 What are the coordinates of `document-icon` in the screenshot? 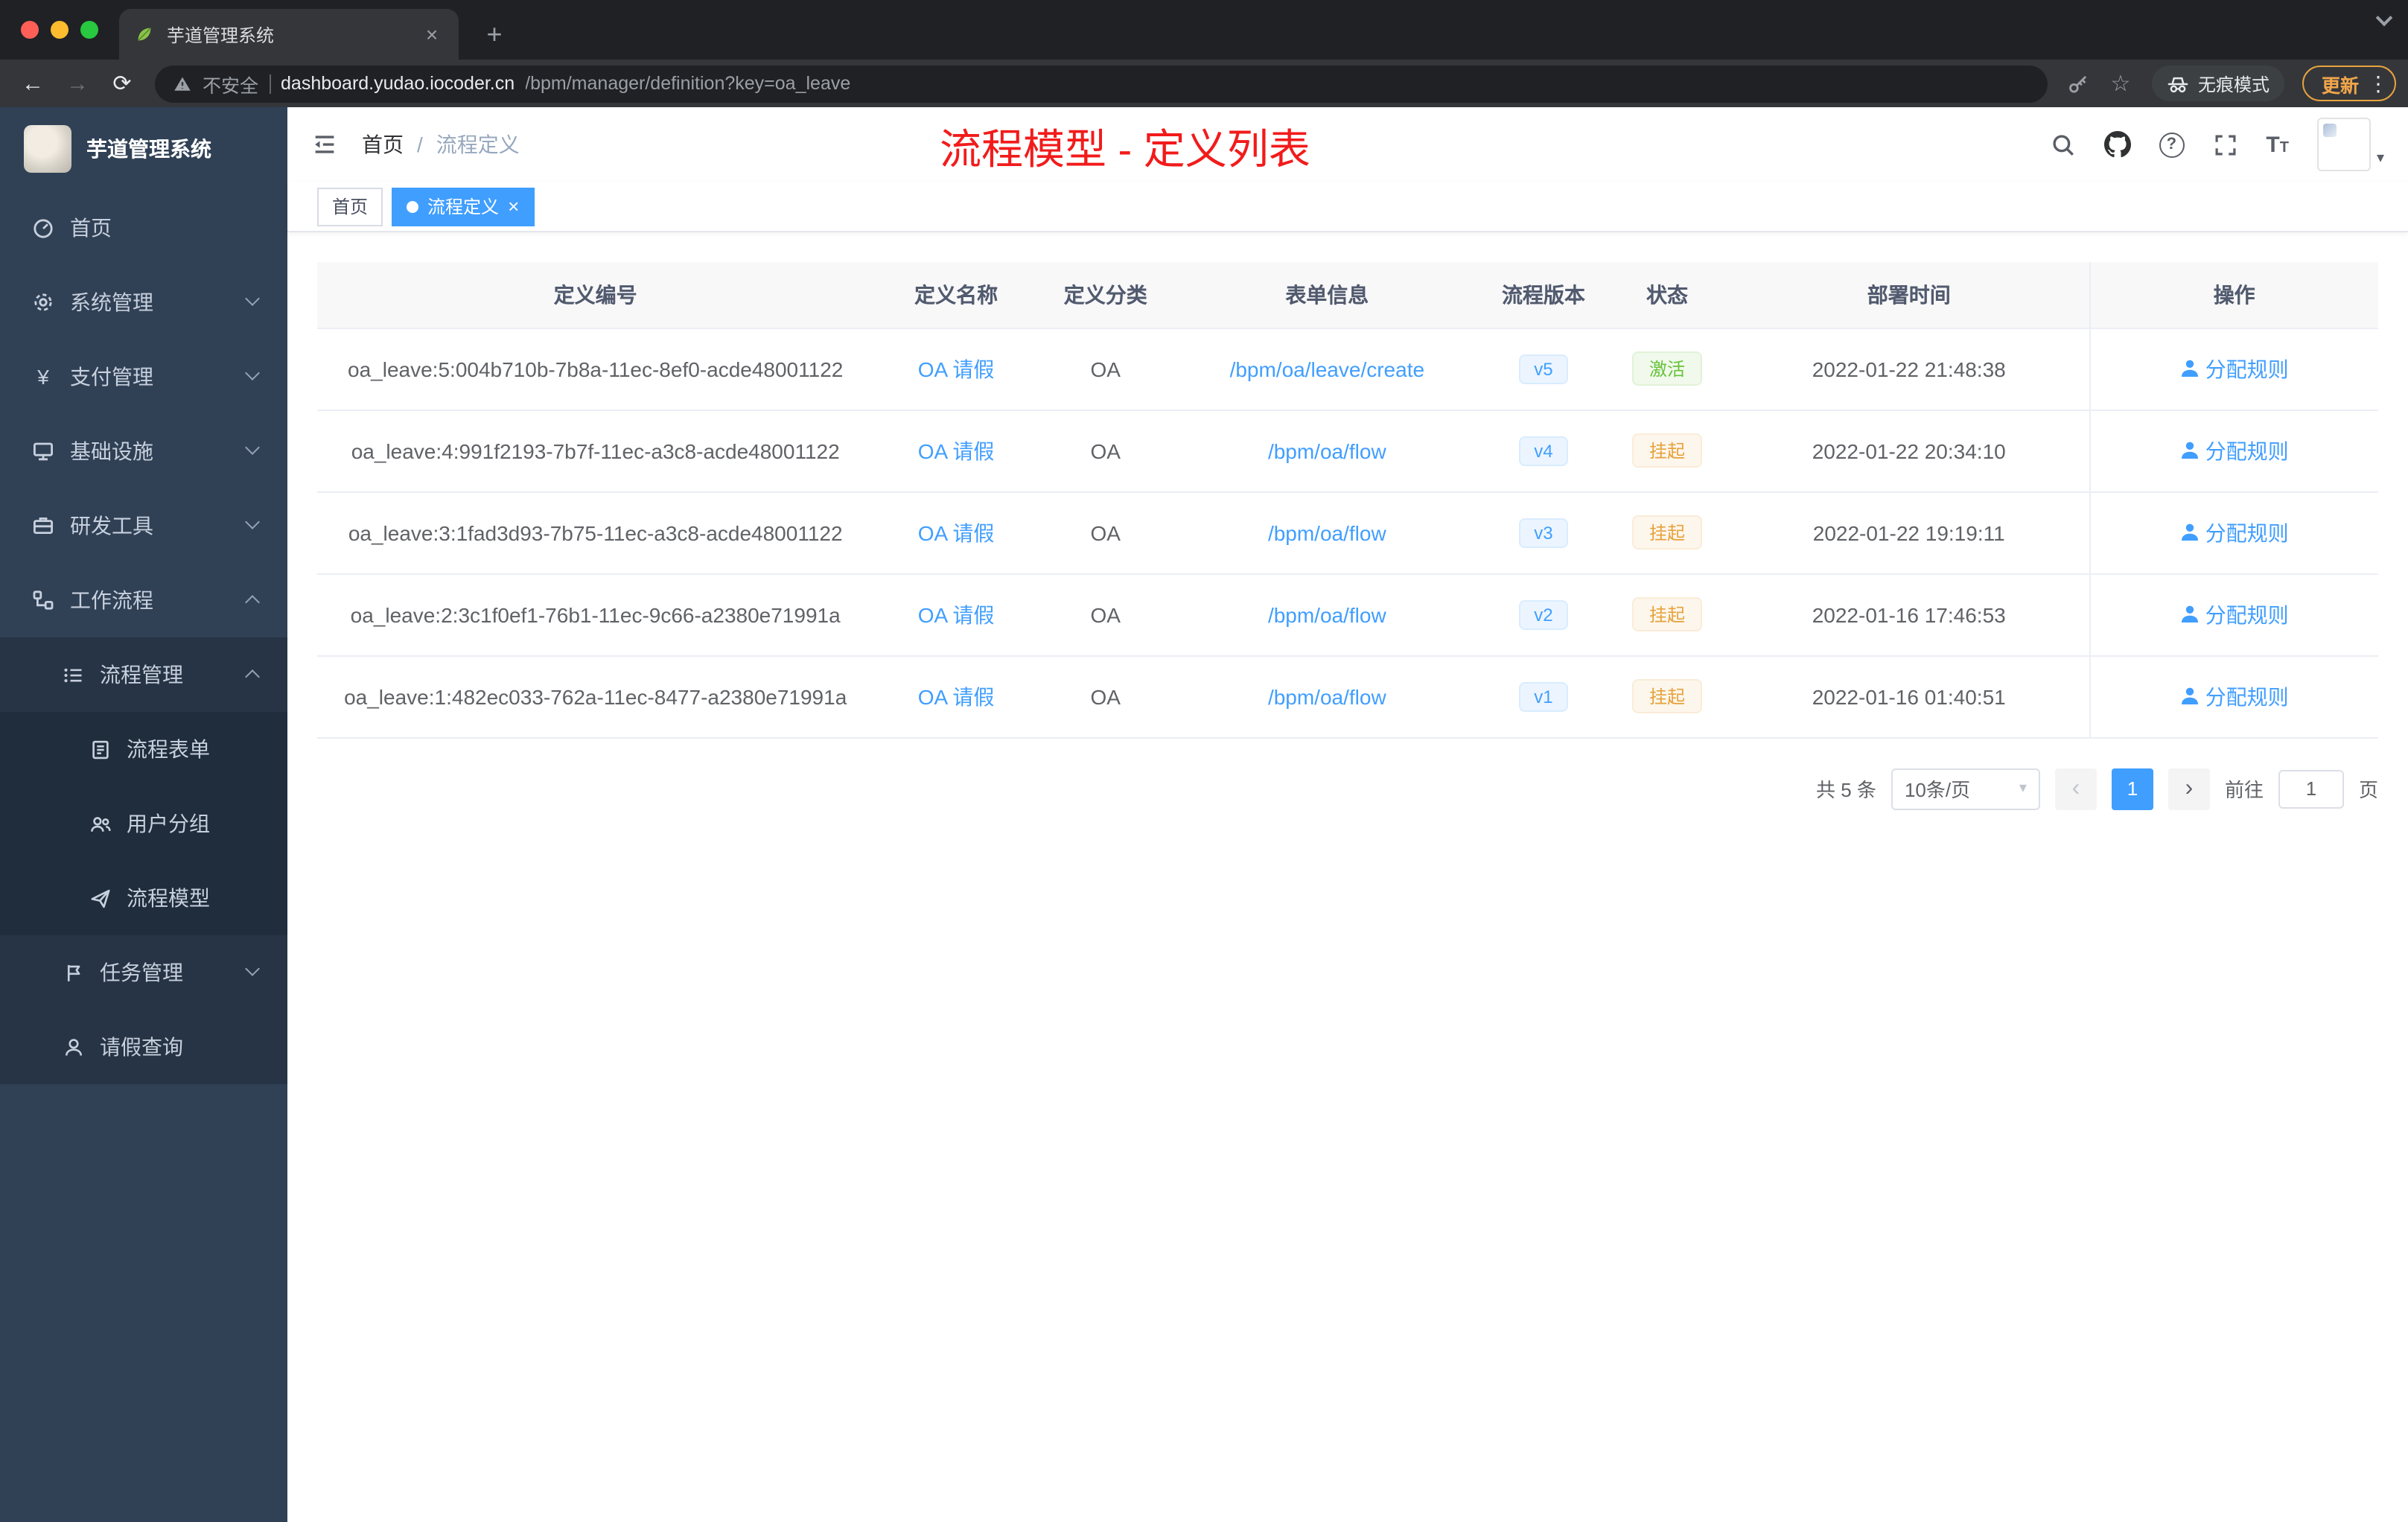 It's located at (100, 749).